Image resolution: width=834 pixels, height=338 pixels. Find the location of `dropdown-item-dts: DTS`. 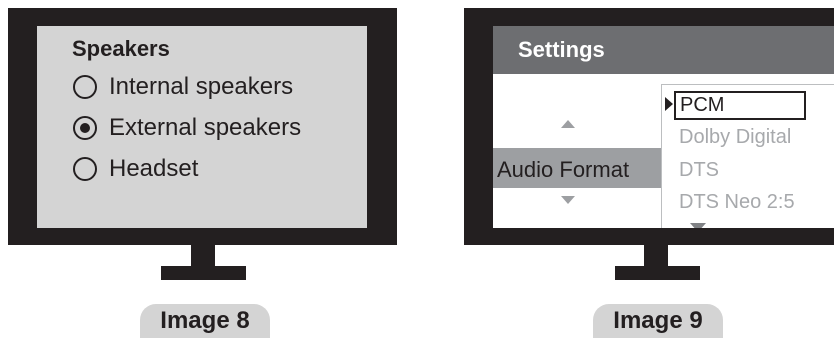

dropdown-item-dts: DTS is located at coordinates (699, 170).